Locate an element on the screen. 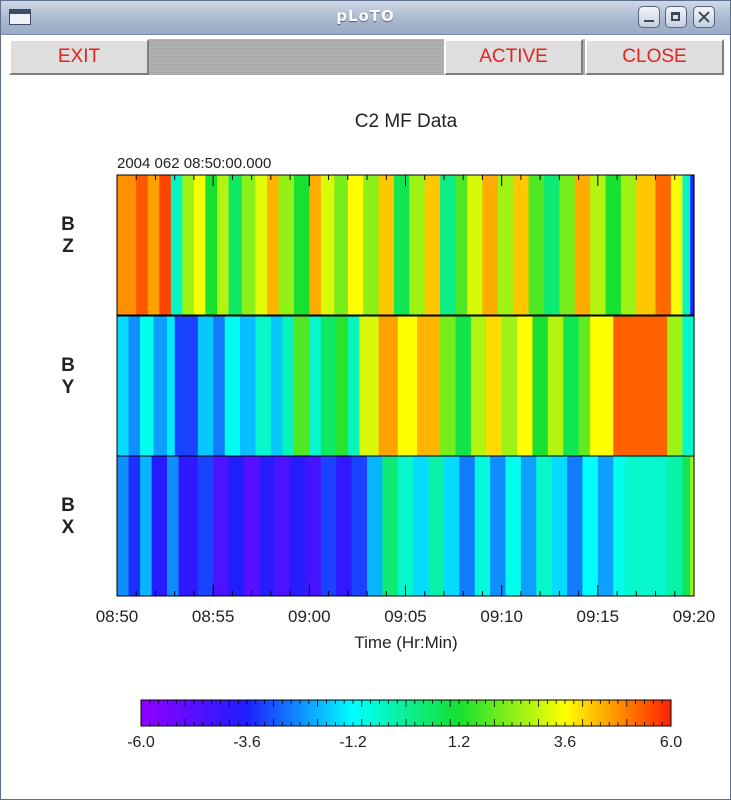 The height and width of the screenshot is (800, 731). minimize-icon is located at coordinates (649, 17).